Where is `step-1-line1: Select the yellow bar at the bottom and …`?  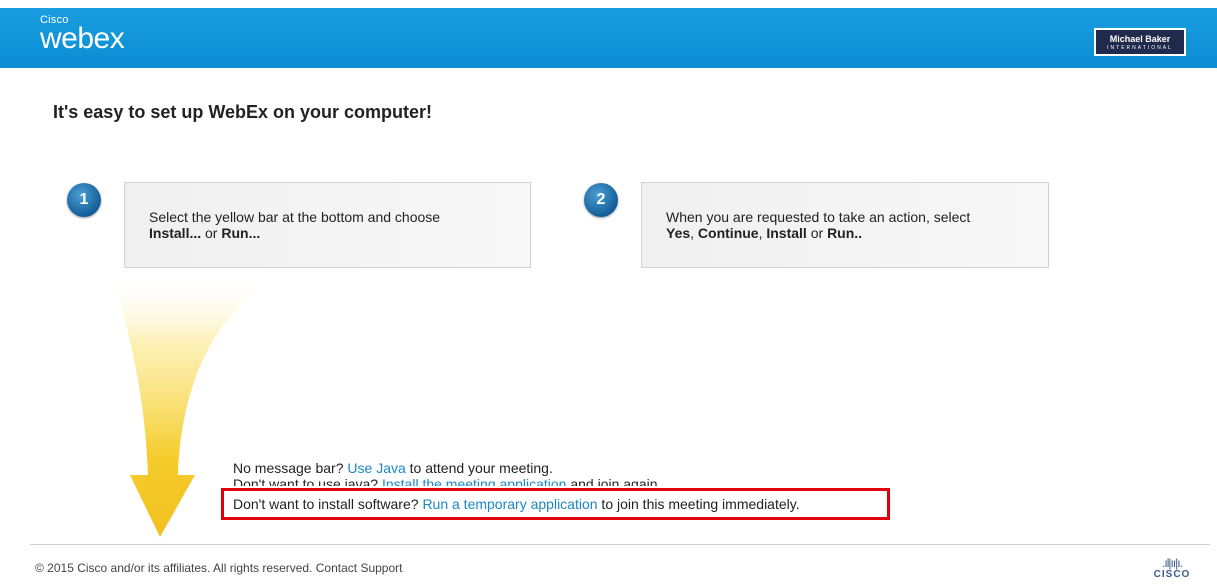 step-1-line1: Select the yellow bar at the bottom and … is located at coordinates (295, 217).